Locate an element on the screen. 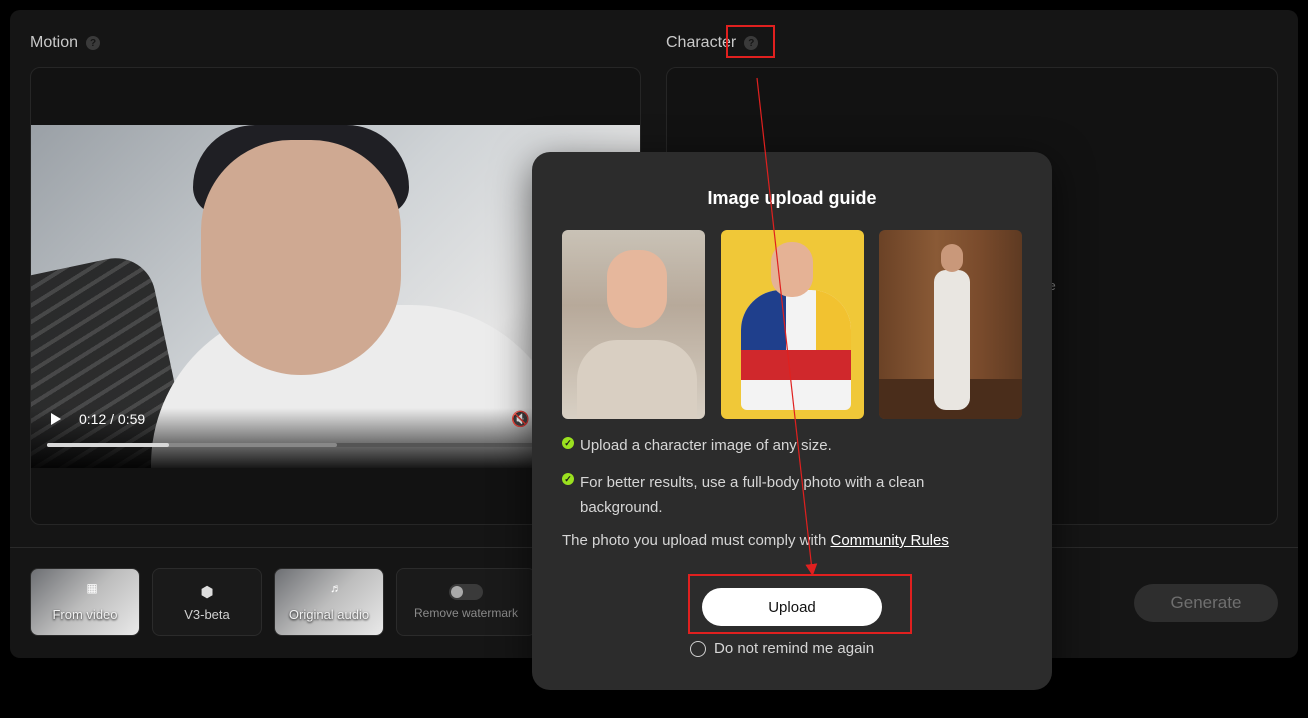 This screenshot has height=718, width=1308. mute-icon: 🔇 is located at coordinates (520, 419).